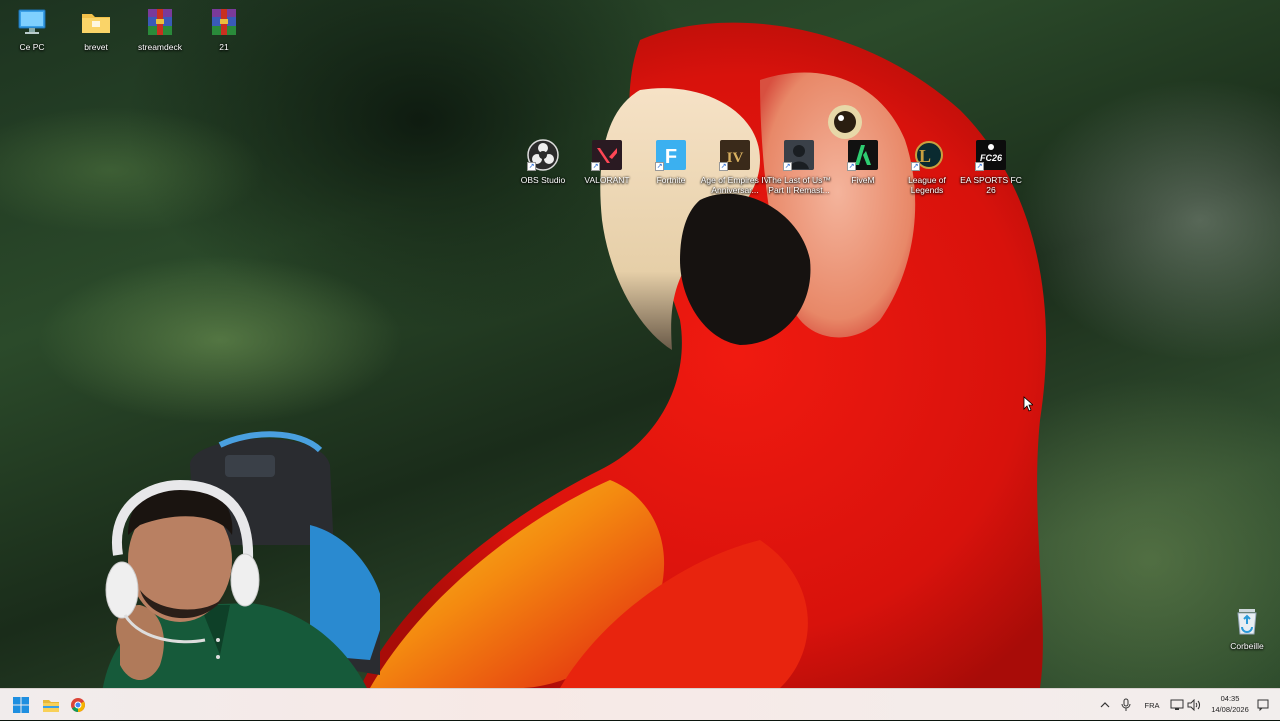 Image resolution: width=1280 pixels, height=721 pixels. I want to click on taskbar-file-explorer, so click(51, 705).